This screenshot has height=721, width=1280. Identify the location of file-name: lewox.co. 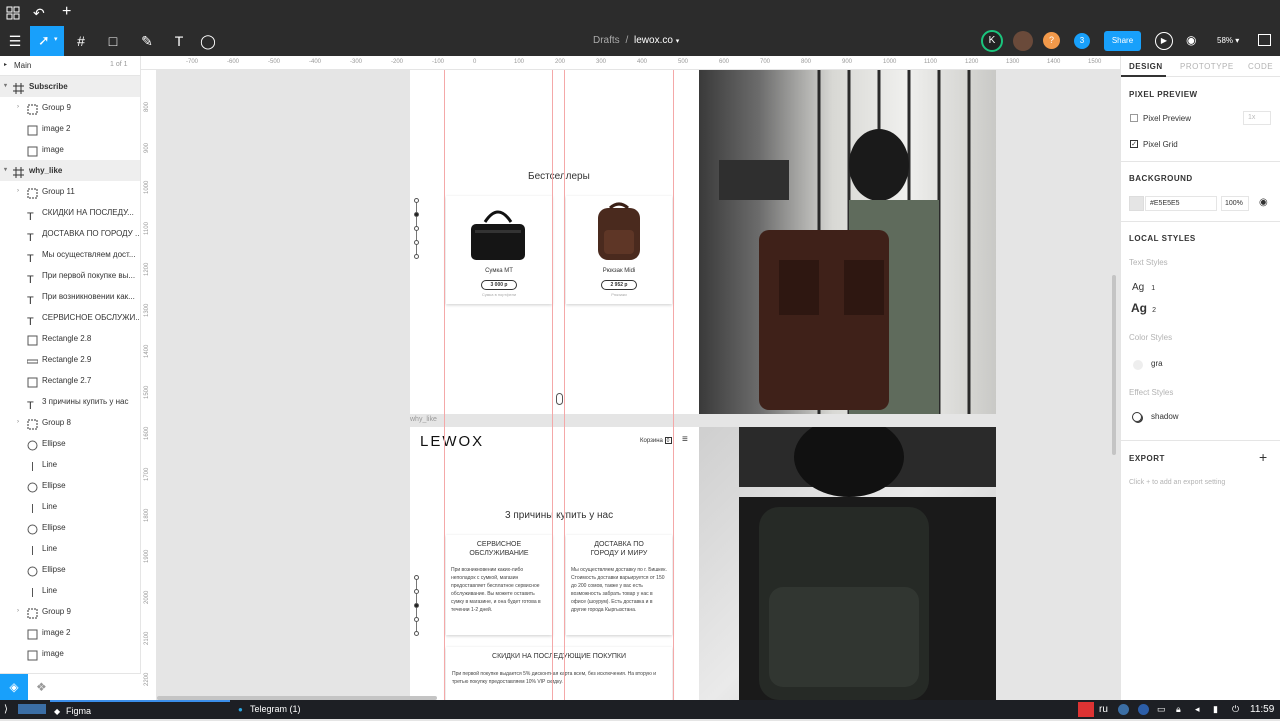
(653, 40).